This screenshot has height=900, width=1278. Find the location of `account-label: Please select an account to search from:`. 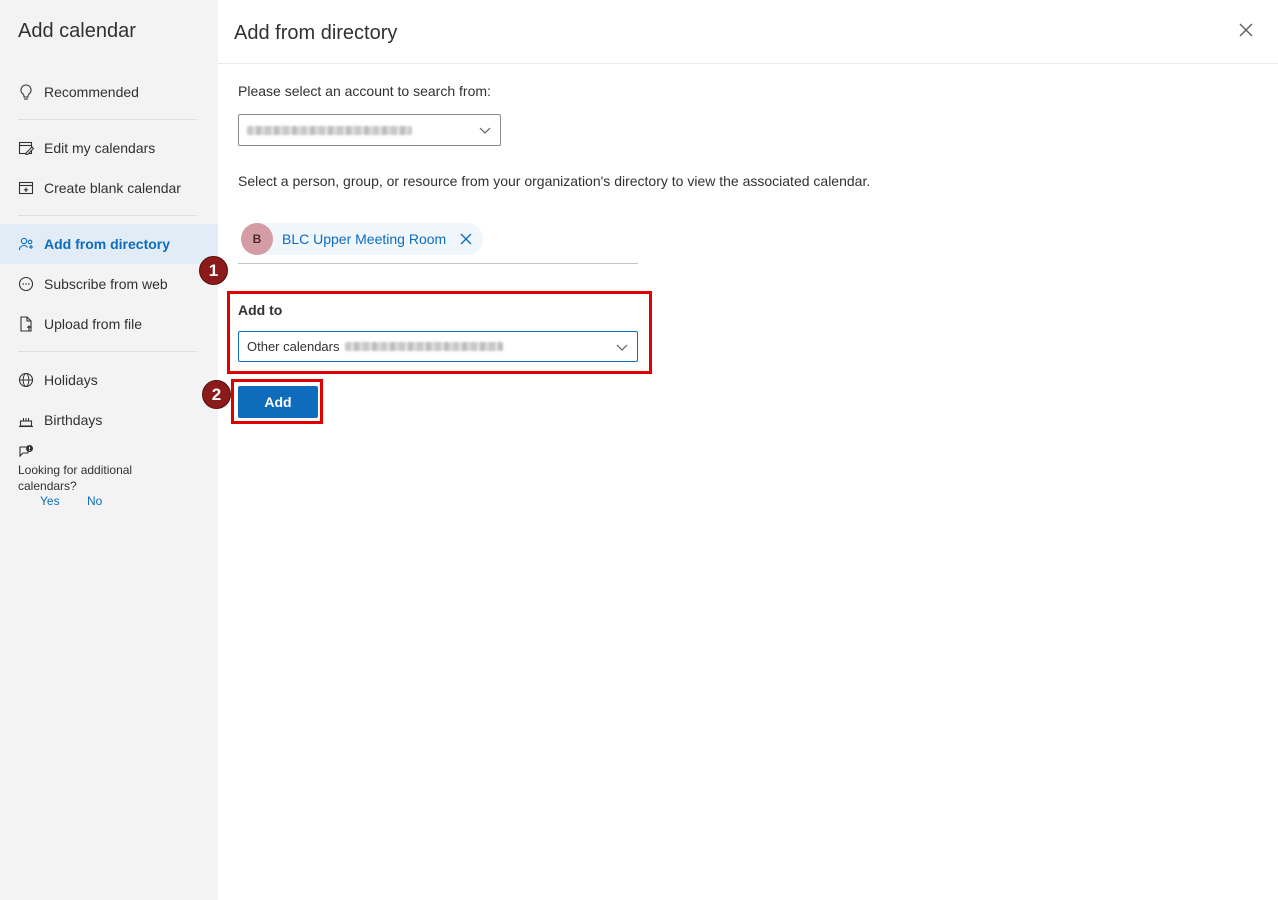

account-label: Please select an account to search from: is located at coordinates (364, 91).